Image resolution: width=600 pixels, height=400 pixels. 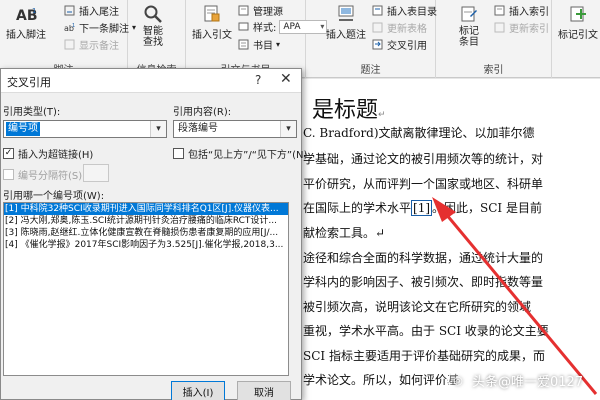 I want to click on citation-marker: [1], so click(x=422, y=208).